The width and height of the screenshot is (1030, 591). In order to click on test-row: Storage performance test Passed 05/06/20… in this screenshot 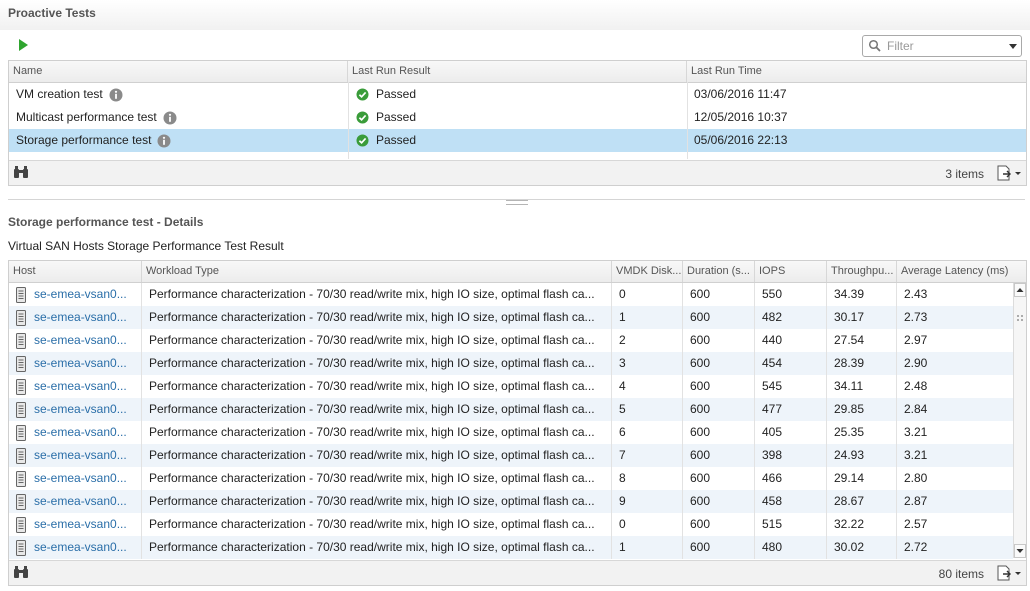, I will do `click(517, 140)`.